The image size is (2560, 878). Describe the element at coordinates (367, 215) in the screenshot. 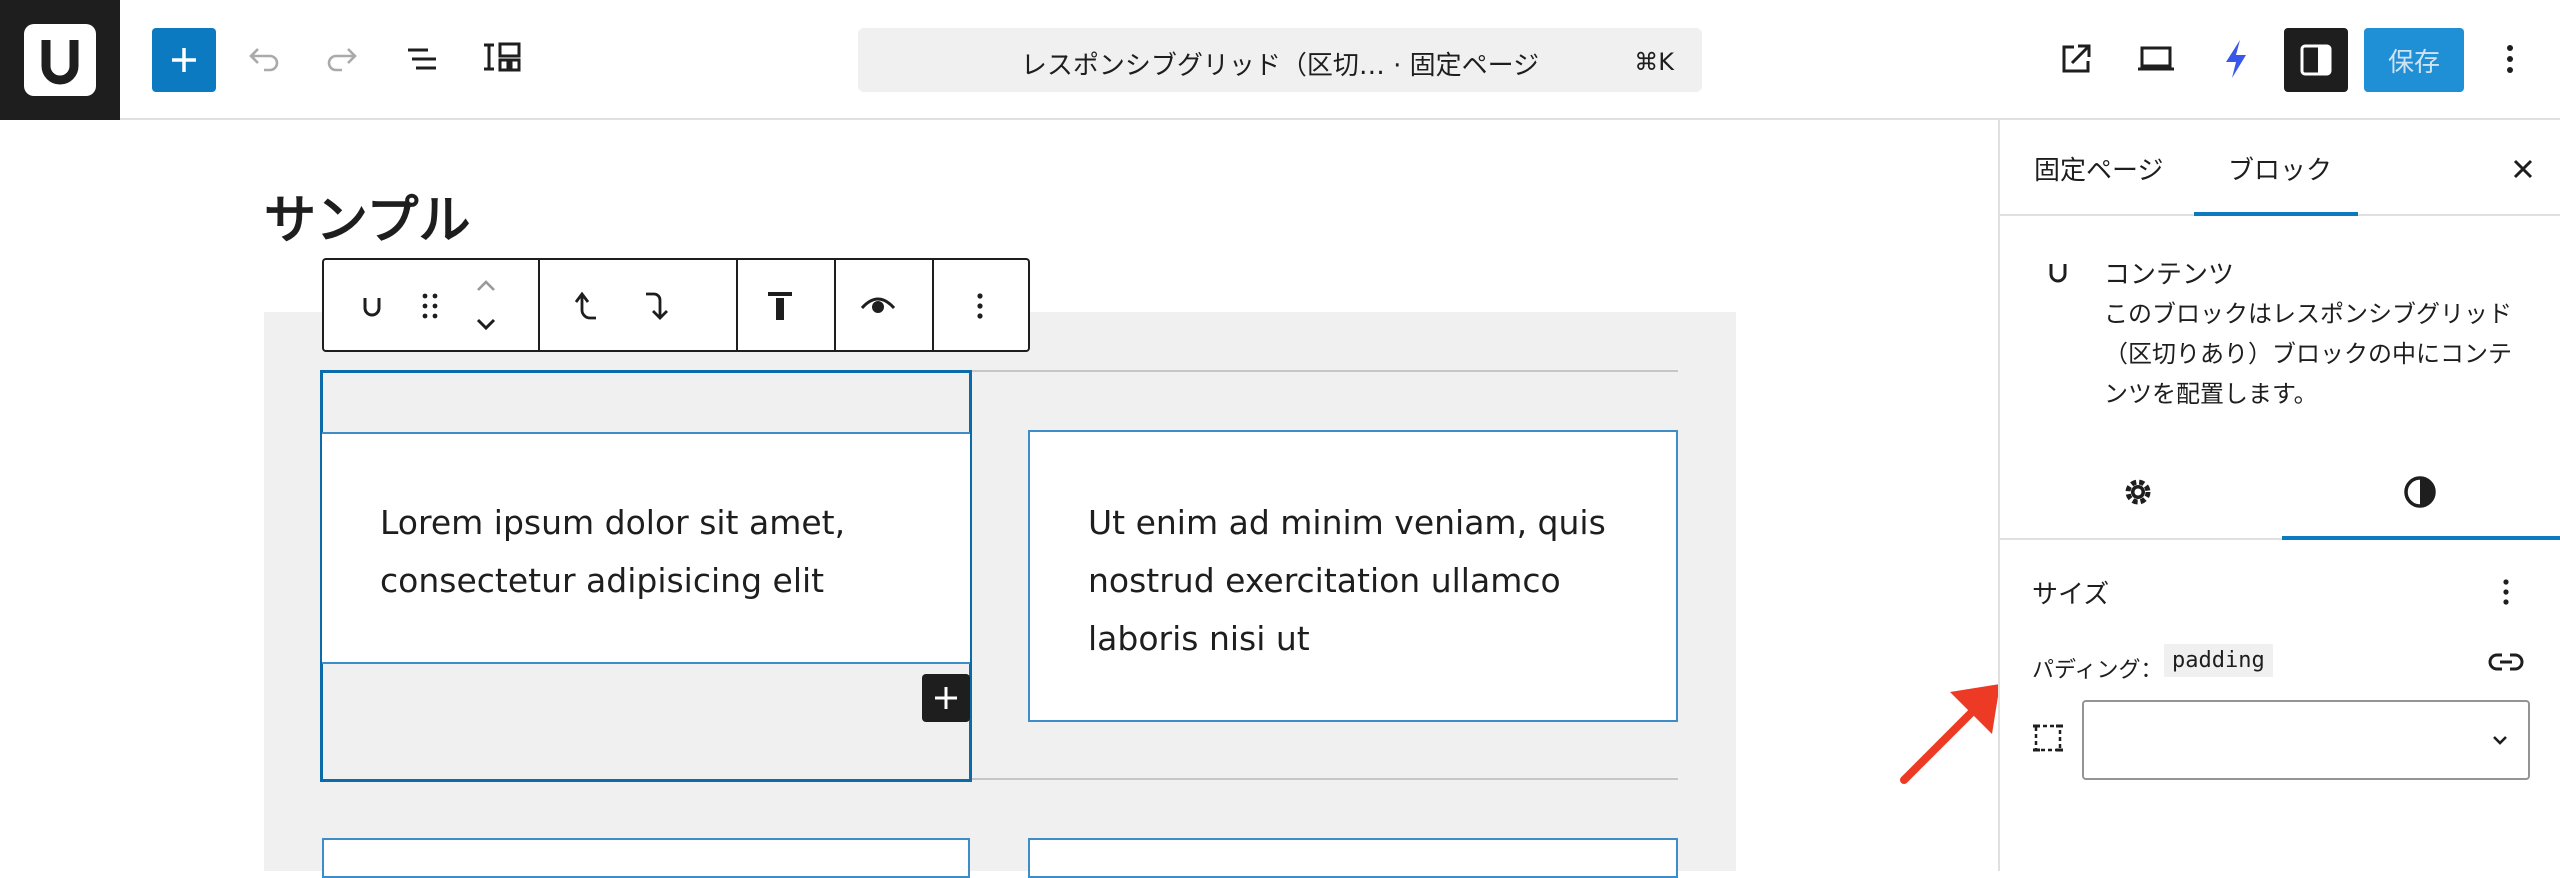

I see `page-title: サンプル` at that location.